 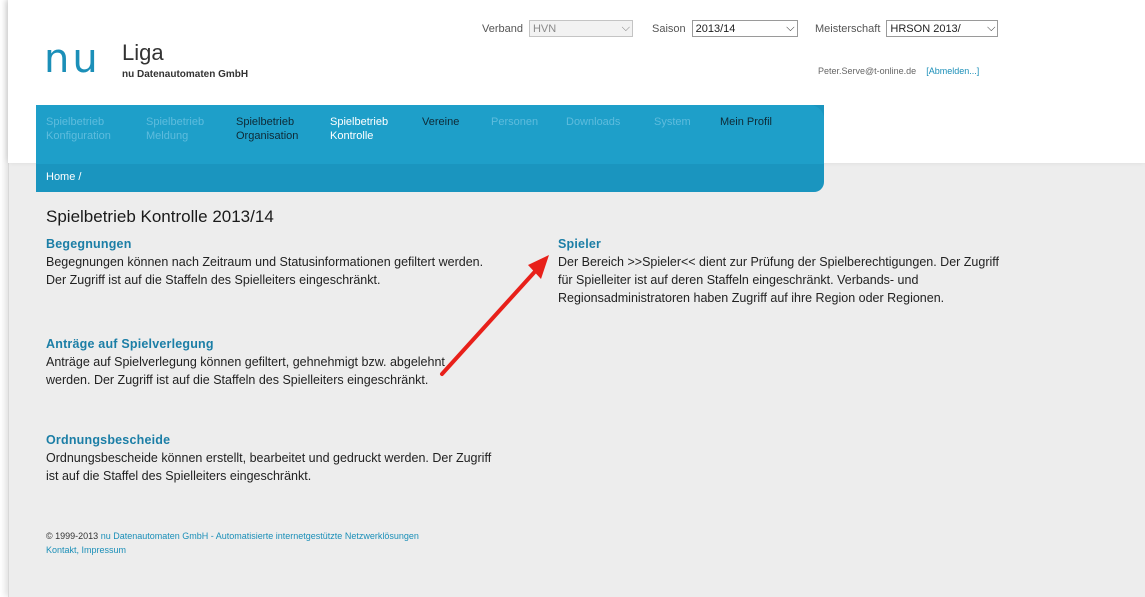 I want to click on nav-label: Meldung, so click(x=167, y=136).